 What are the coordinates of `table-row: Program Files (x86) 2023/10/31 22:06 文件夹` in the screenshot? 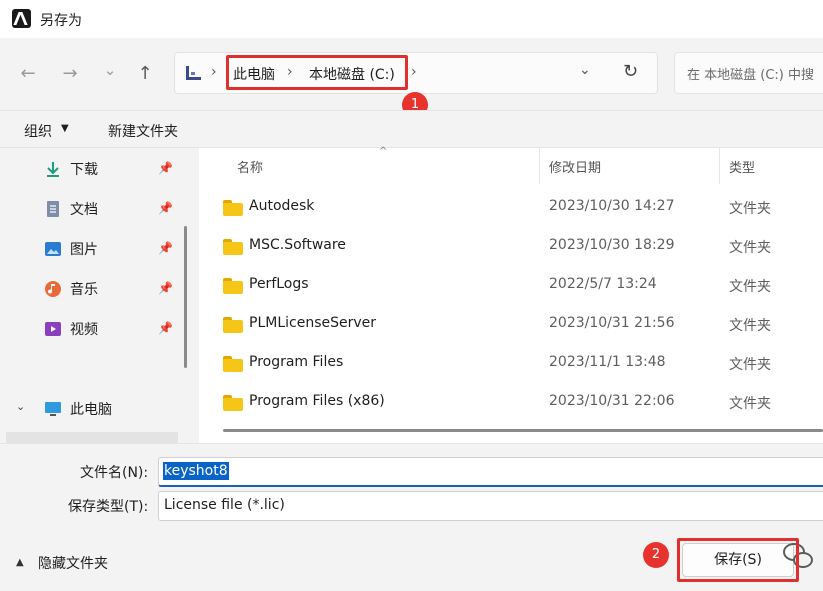 It's located at (511, 402).